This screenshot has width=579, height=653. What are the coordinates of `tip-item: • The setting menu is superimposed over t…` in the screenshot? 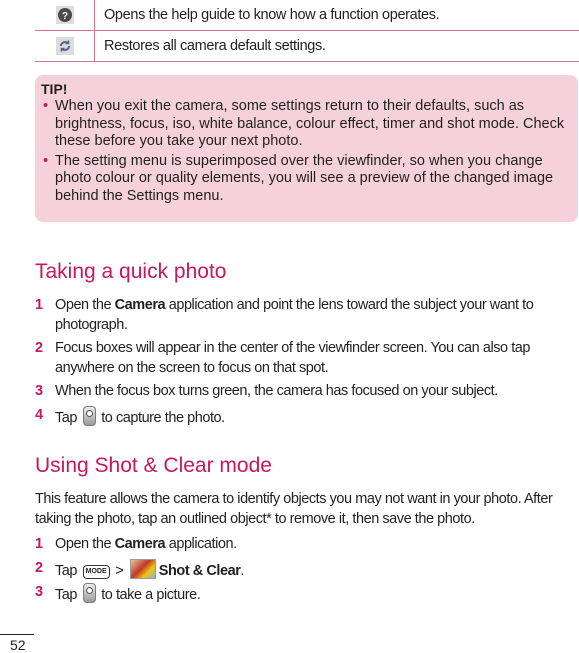 It's located at (298, 178).